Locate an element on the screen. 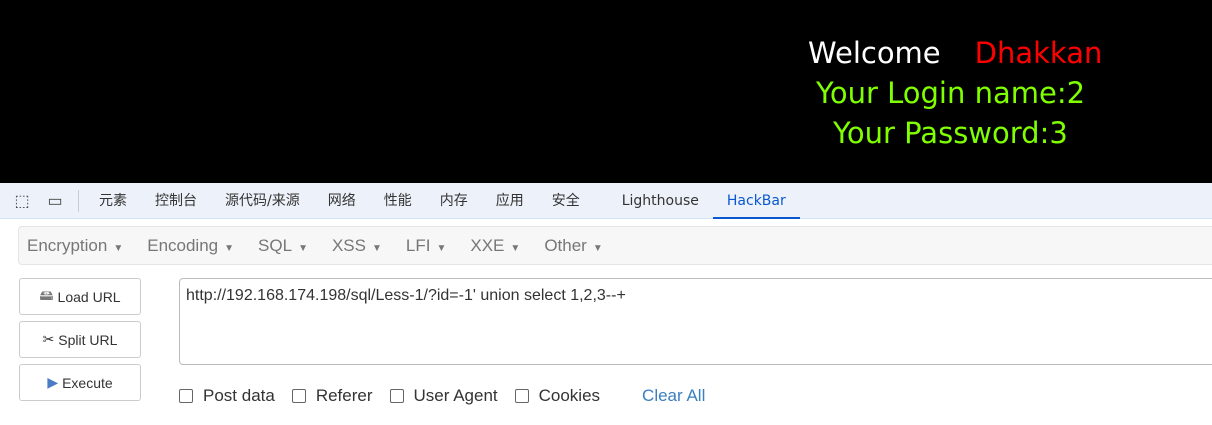 The height and width of the screenshot is (425, 1212). option-label: User Agent is located at coordinates (455, 395).